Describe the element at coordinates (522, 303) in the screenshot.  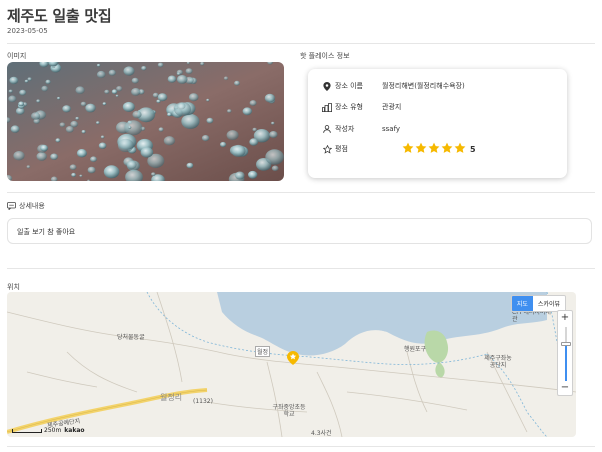
I see `map-type-map-button: 지도` at that location.